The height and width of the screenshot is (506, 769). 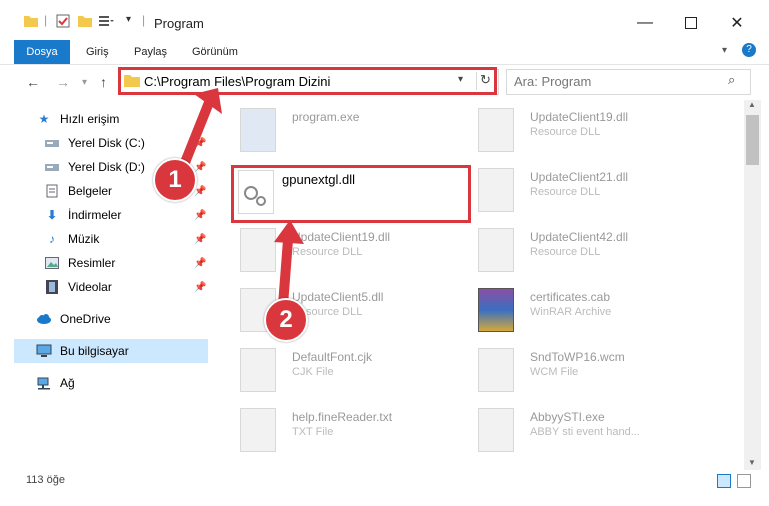 I want to click on file-type: TXT File, so click(x=313, y=432).